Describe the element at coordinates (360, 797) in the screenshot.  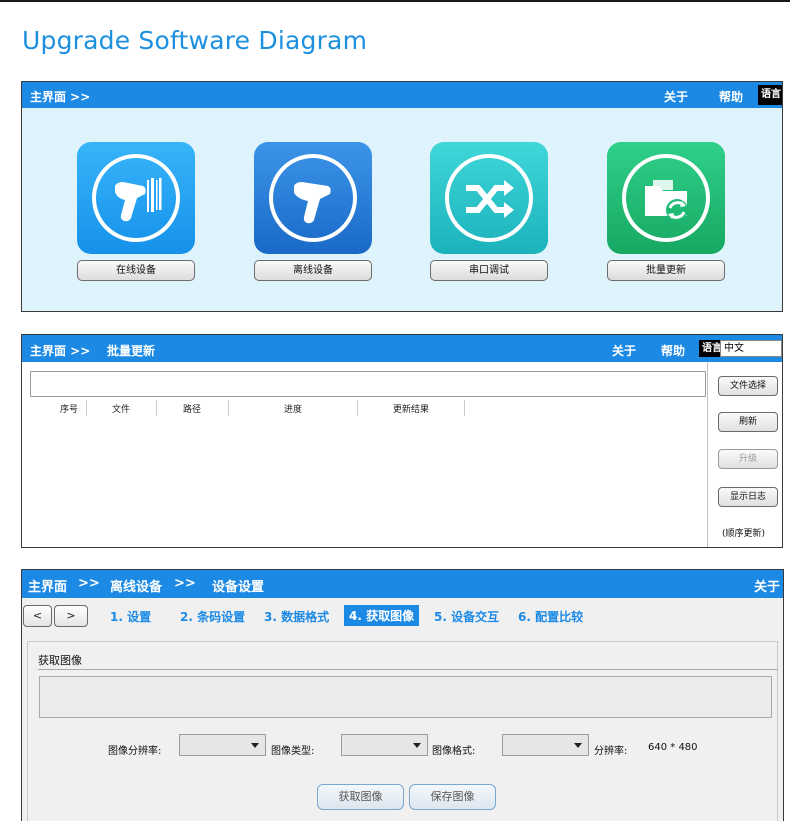
I see `capture-image-button: 获取图像` at that location.